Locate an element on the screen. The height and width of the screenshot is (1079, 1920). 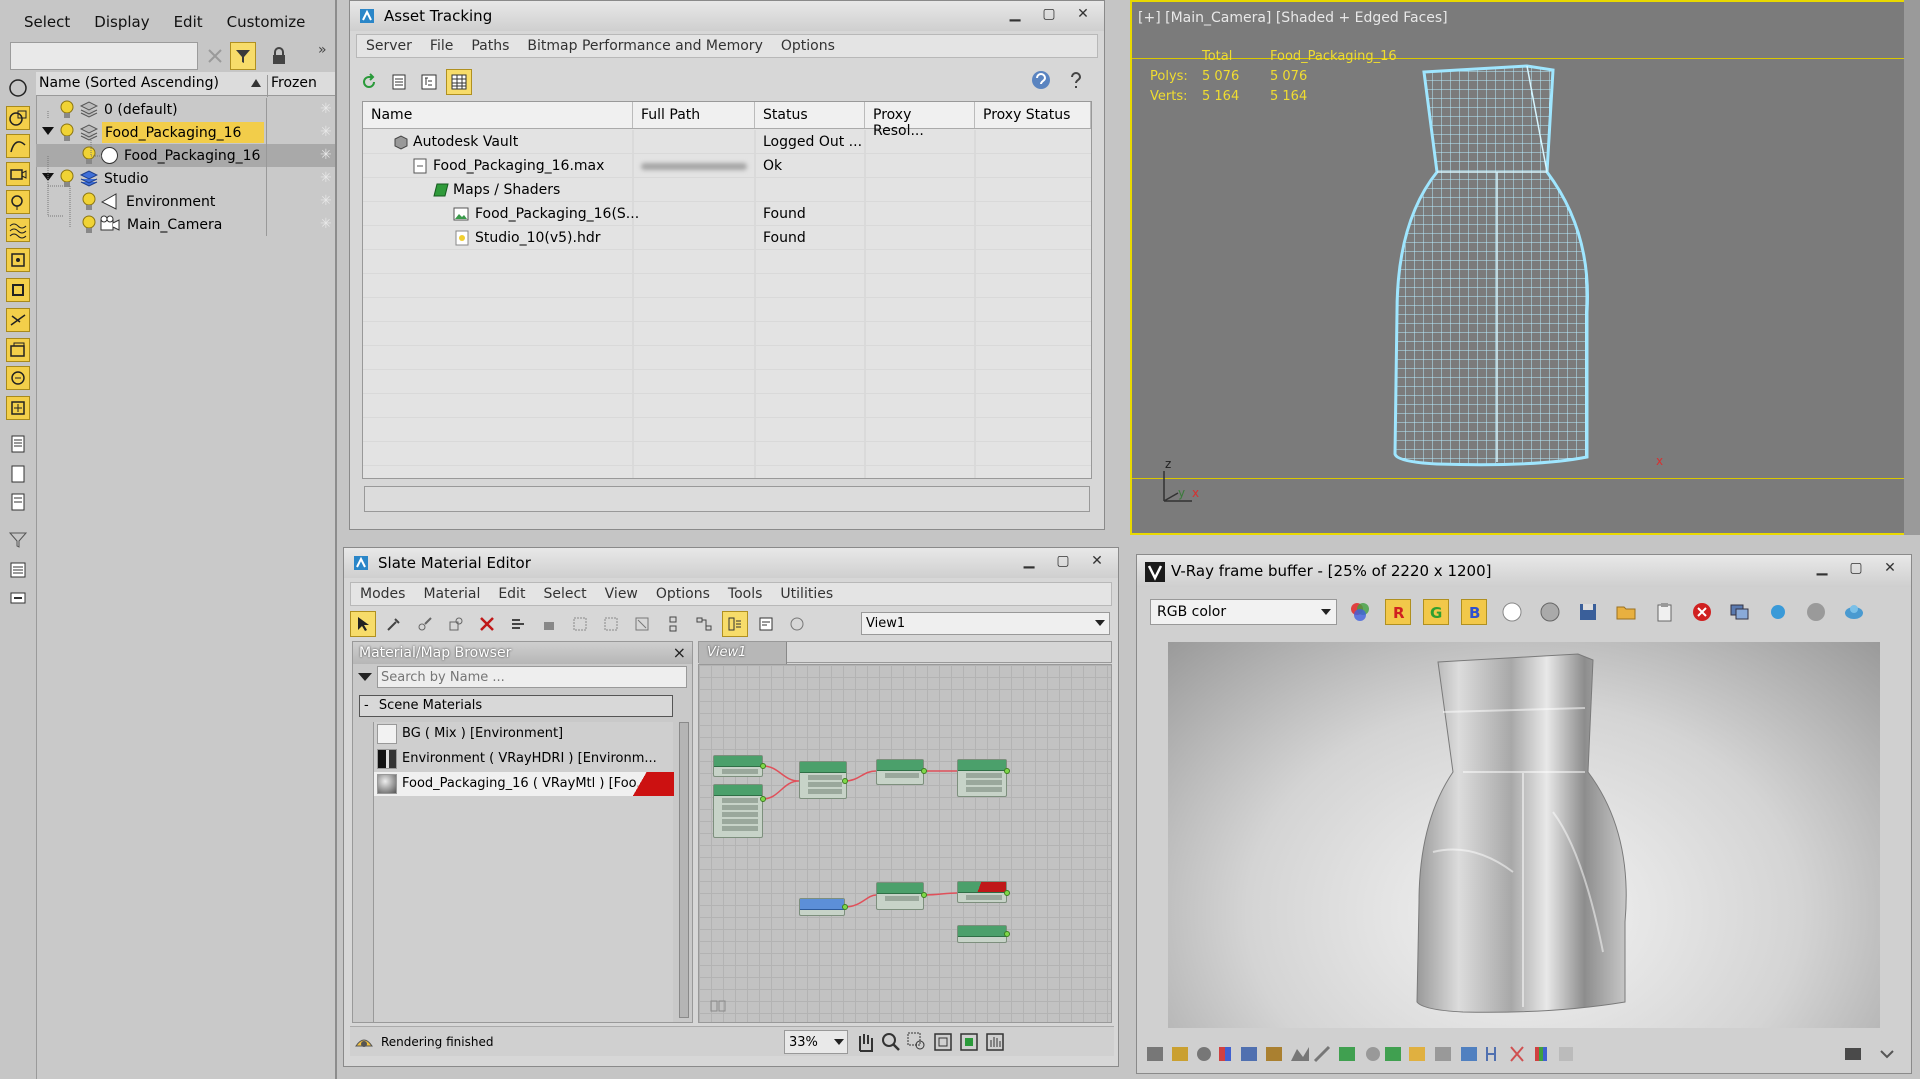
show-map-icon is located at coordinates (642, 624).